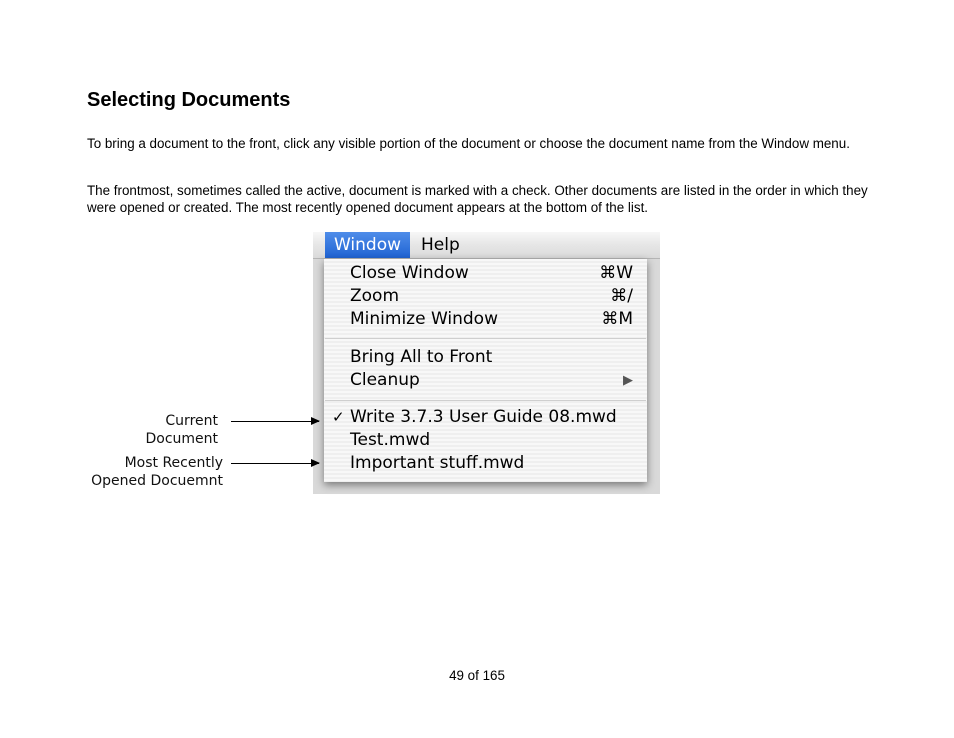 The image size is (954, 738). I want to click on menu-item-document: Test.mwd, so click(485, 440).